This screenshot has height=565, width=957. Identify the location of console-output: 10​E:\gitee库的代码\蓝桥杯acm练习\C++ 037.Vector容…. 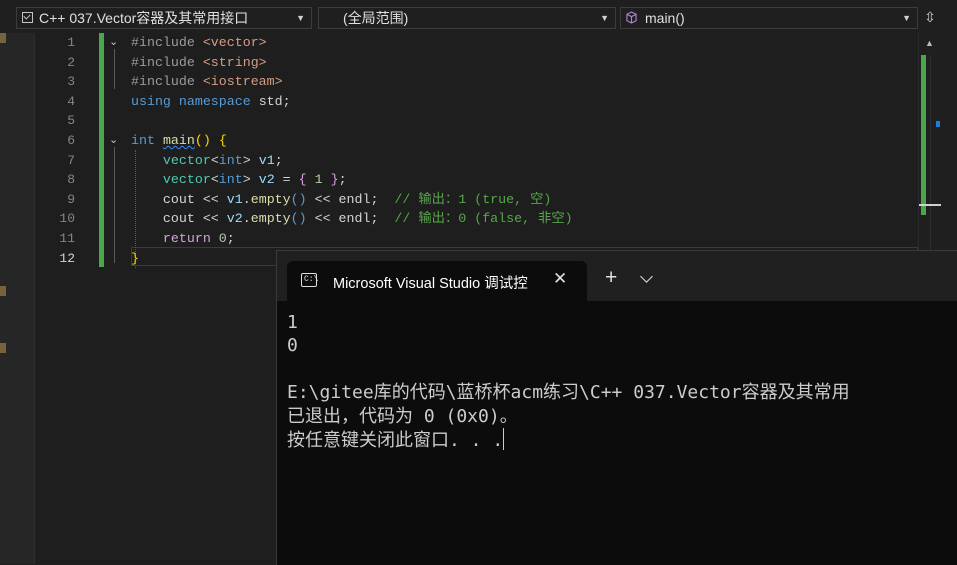
(568, 381).